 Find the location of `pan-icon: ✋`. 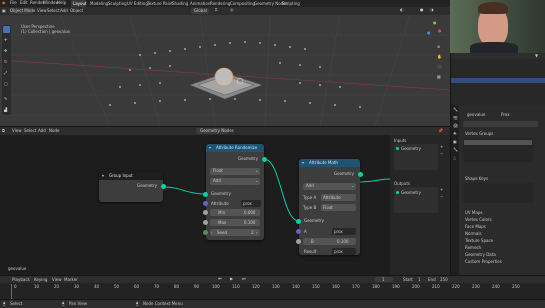

pan-icon: ✋ is located at coordinates (439, 57).